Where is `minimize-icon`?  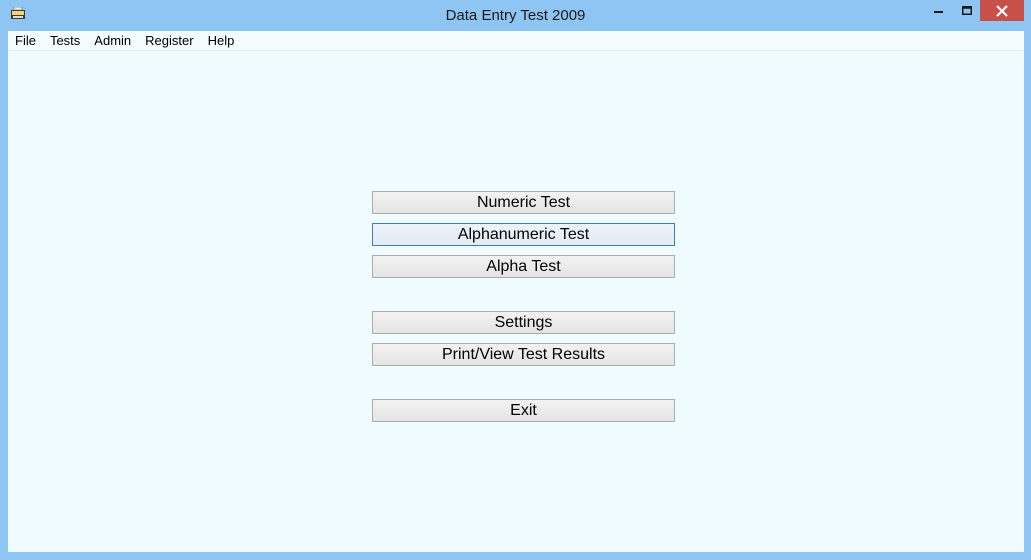
minimize-icon is located at coordinates (938, 11).